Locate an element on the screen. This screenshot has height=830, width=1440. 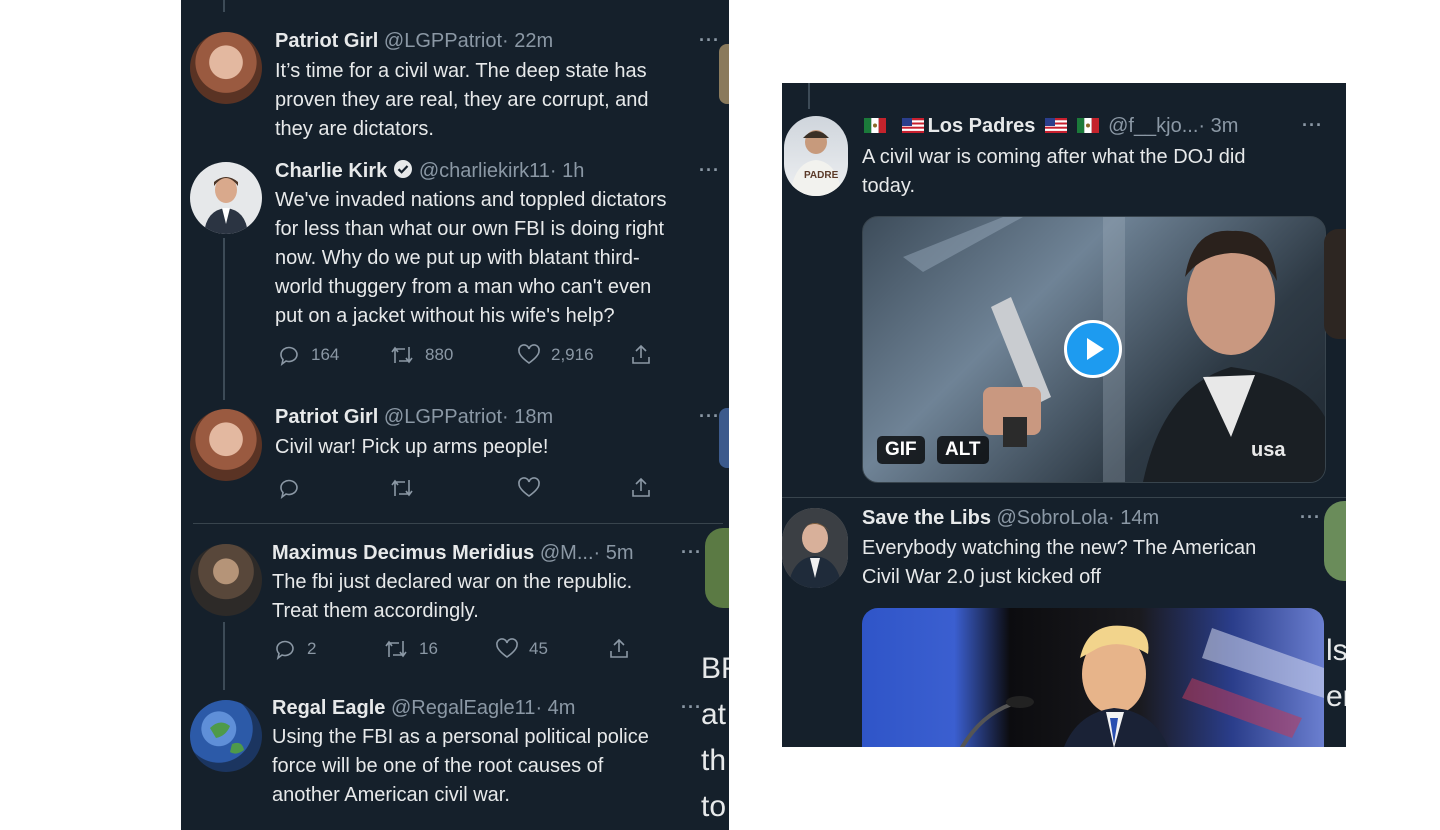
tweet-time: · 22m is located at coordinates (527, 41).